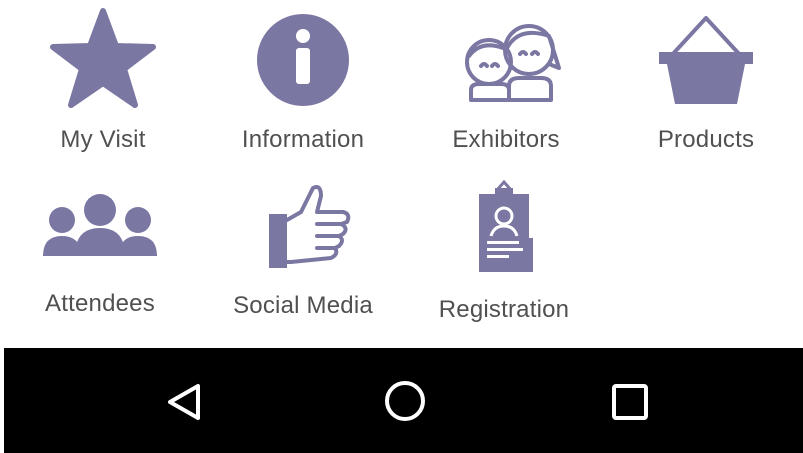 The width and height of the screenshot is (803, 453). I want to click on info-icon, so click(303, 60).